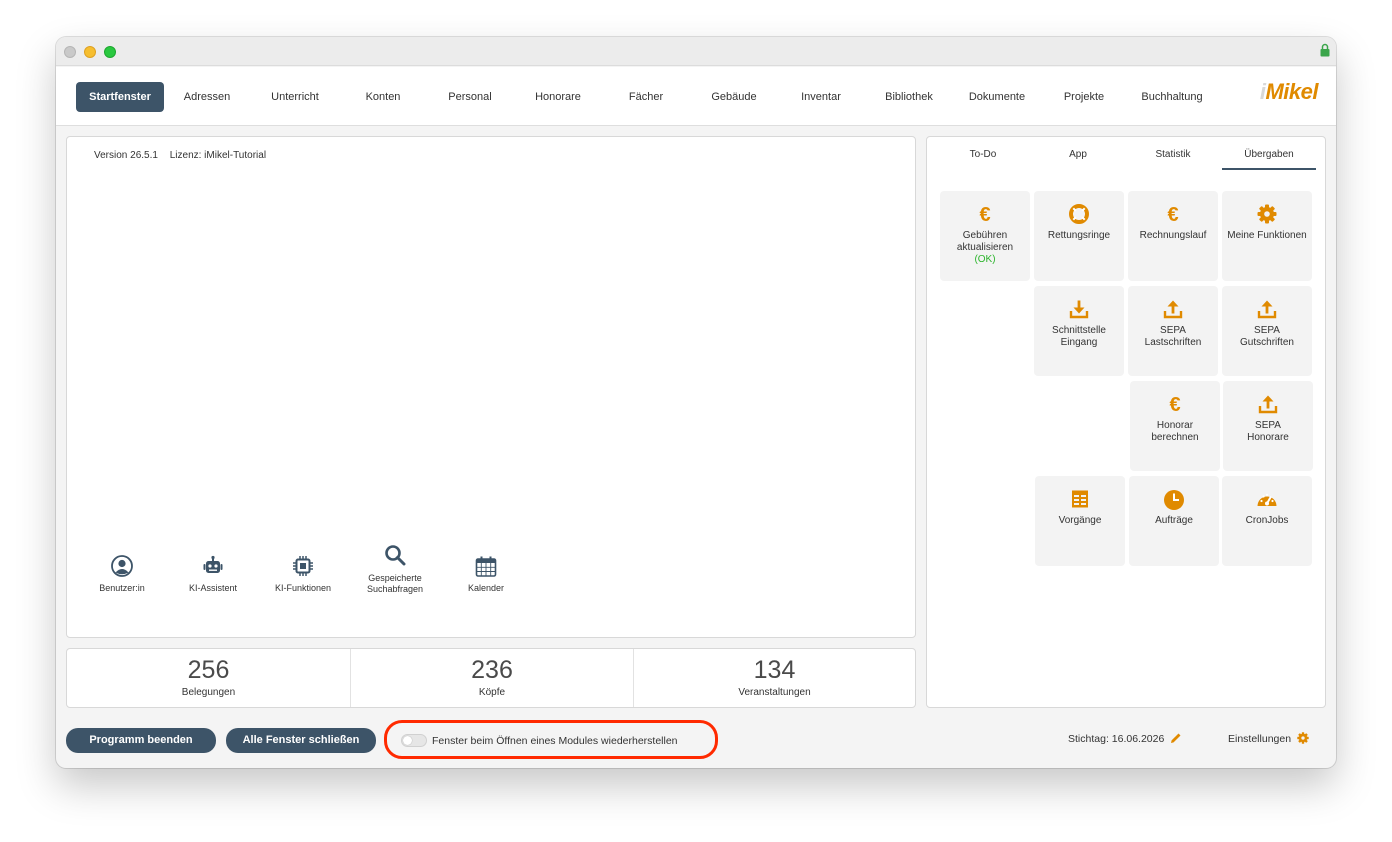  What do you see at coordinates (301, 740) in the screenshot?
I see `close-all-windows-button: Alle Fenster schließen` at bounding box center [301, 740].